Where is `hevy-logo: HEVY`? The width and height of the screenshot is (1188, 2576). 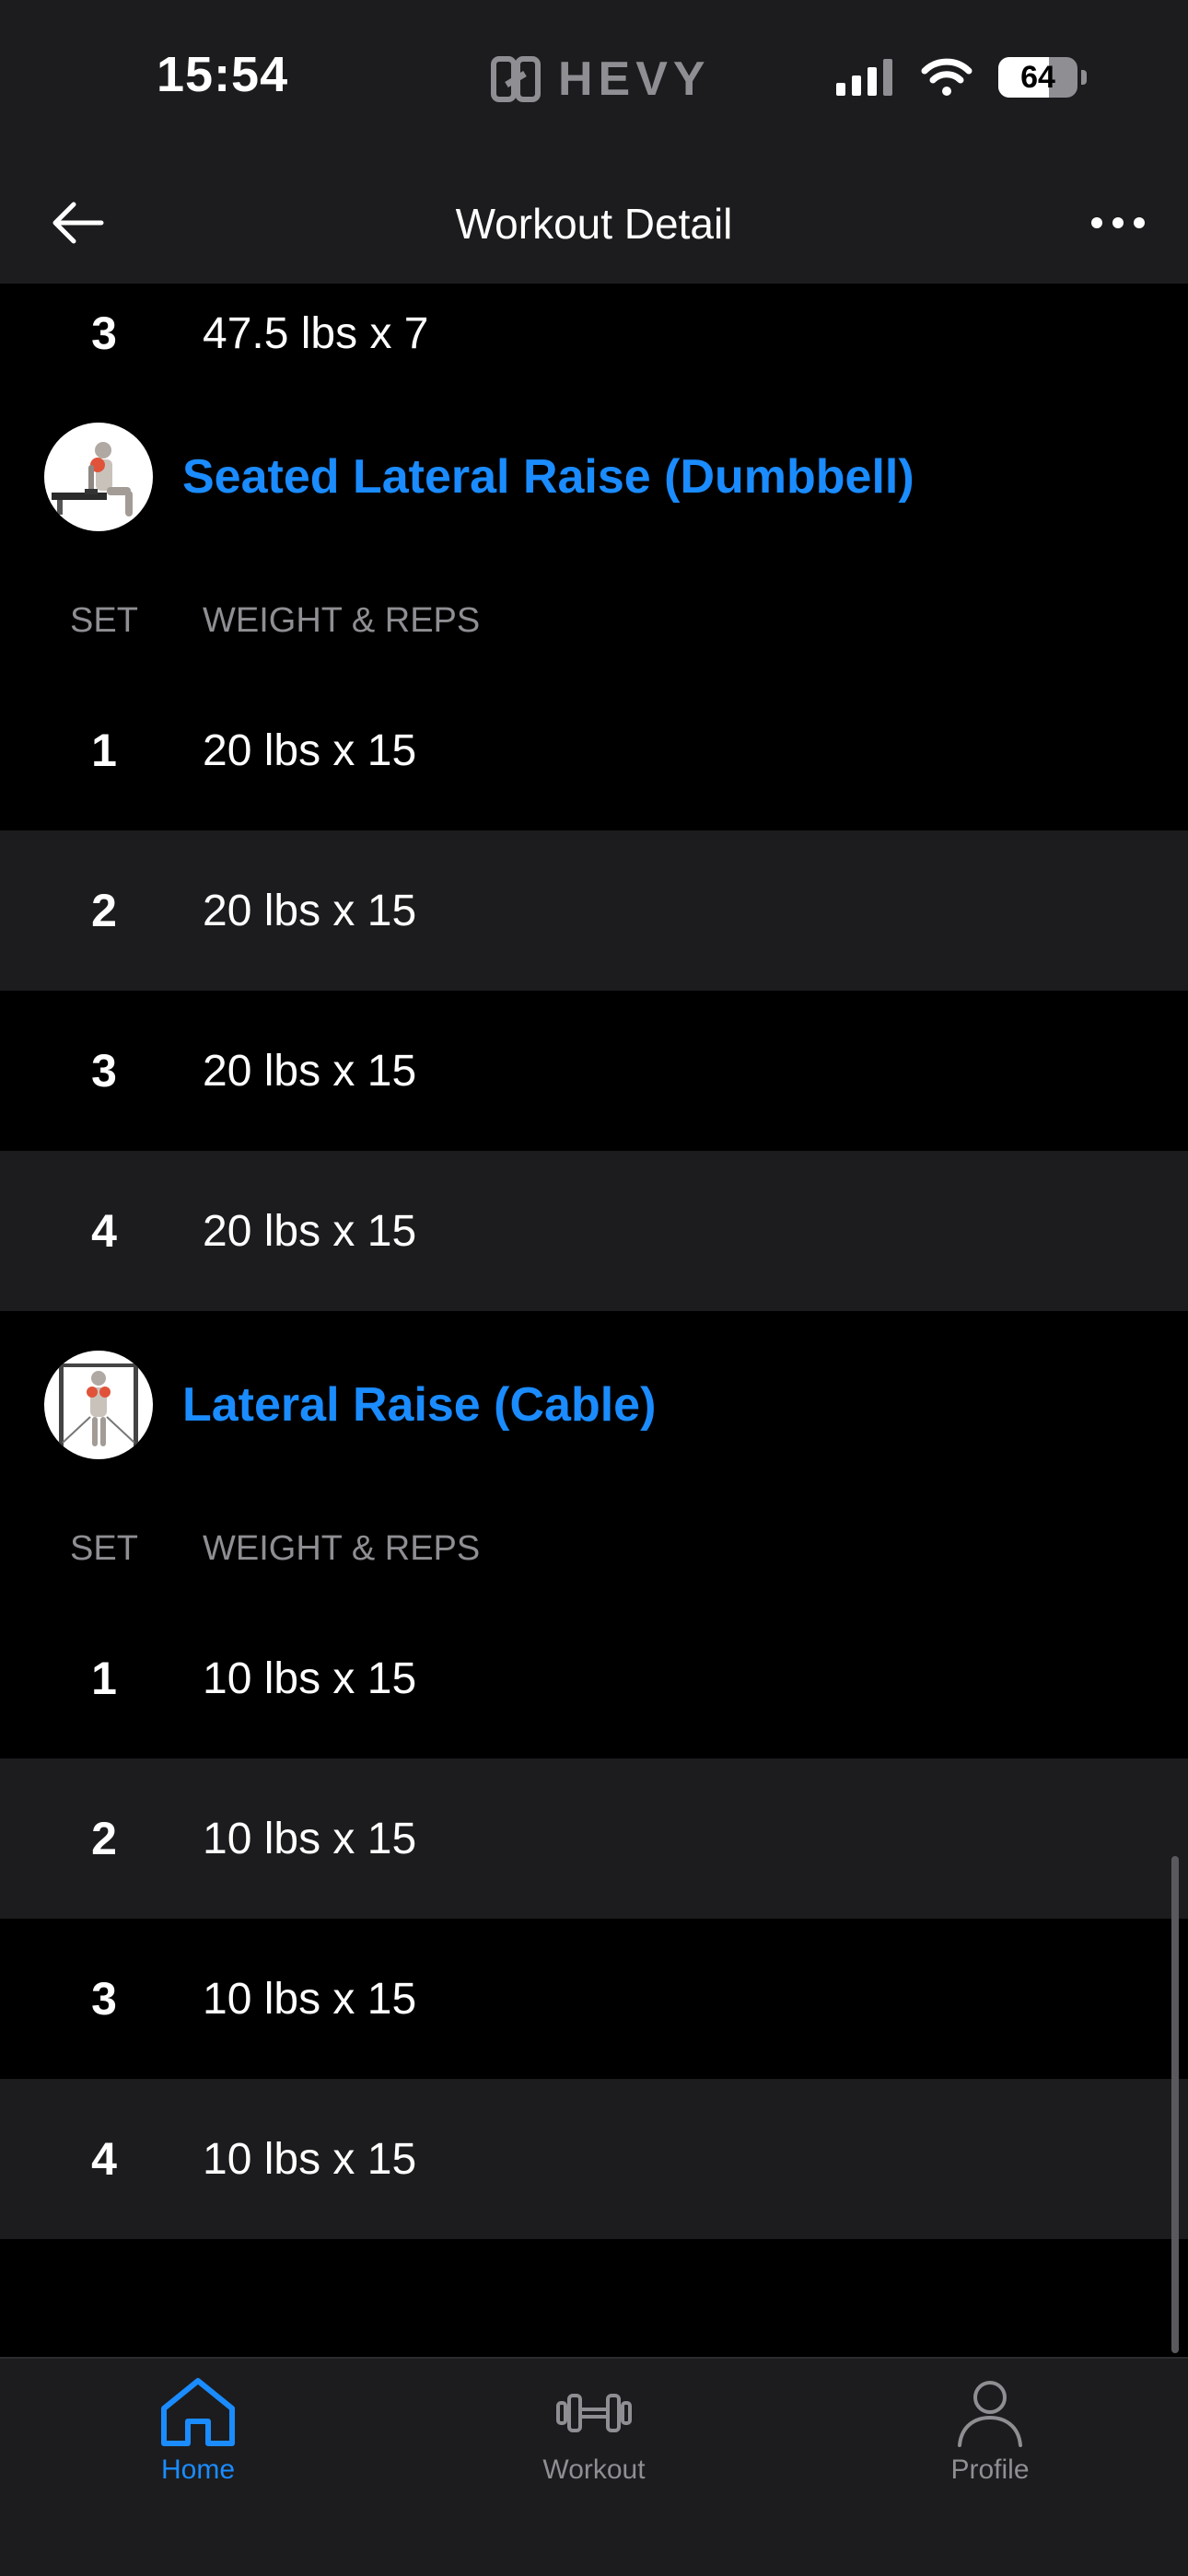
hevy-logo: HEVY is located at coordinates (598, 79).